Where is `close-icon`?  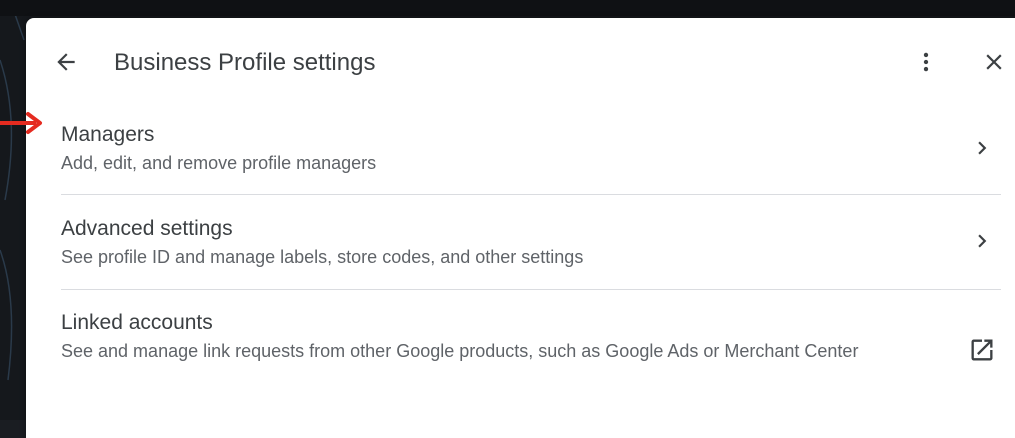 close-icon is located at coordinates (994, 62).